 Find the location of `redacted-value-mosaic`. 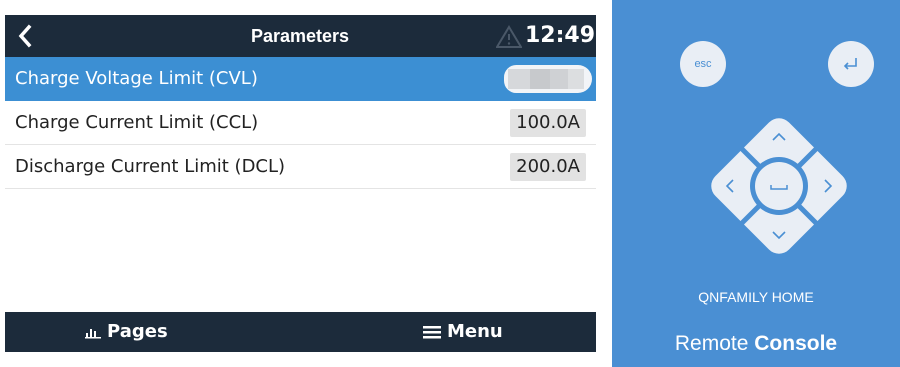

redacted-value-mosaic is located at coordinates (546, 79).